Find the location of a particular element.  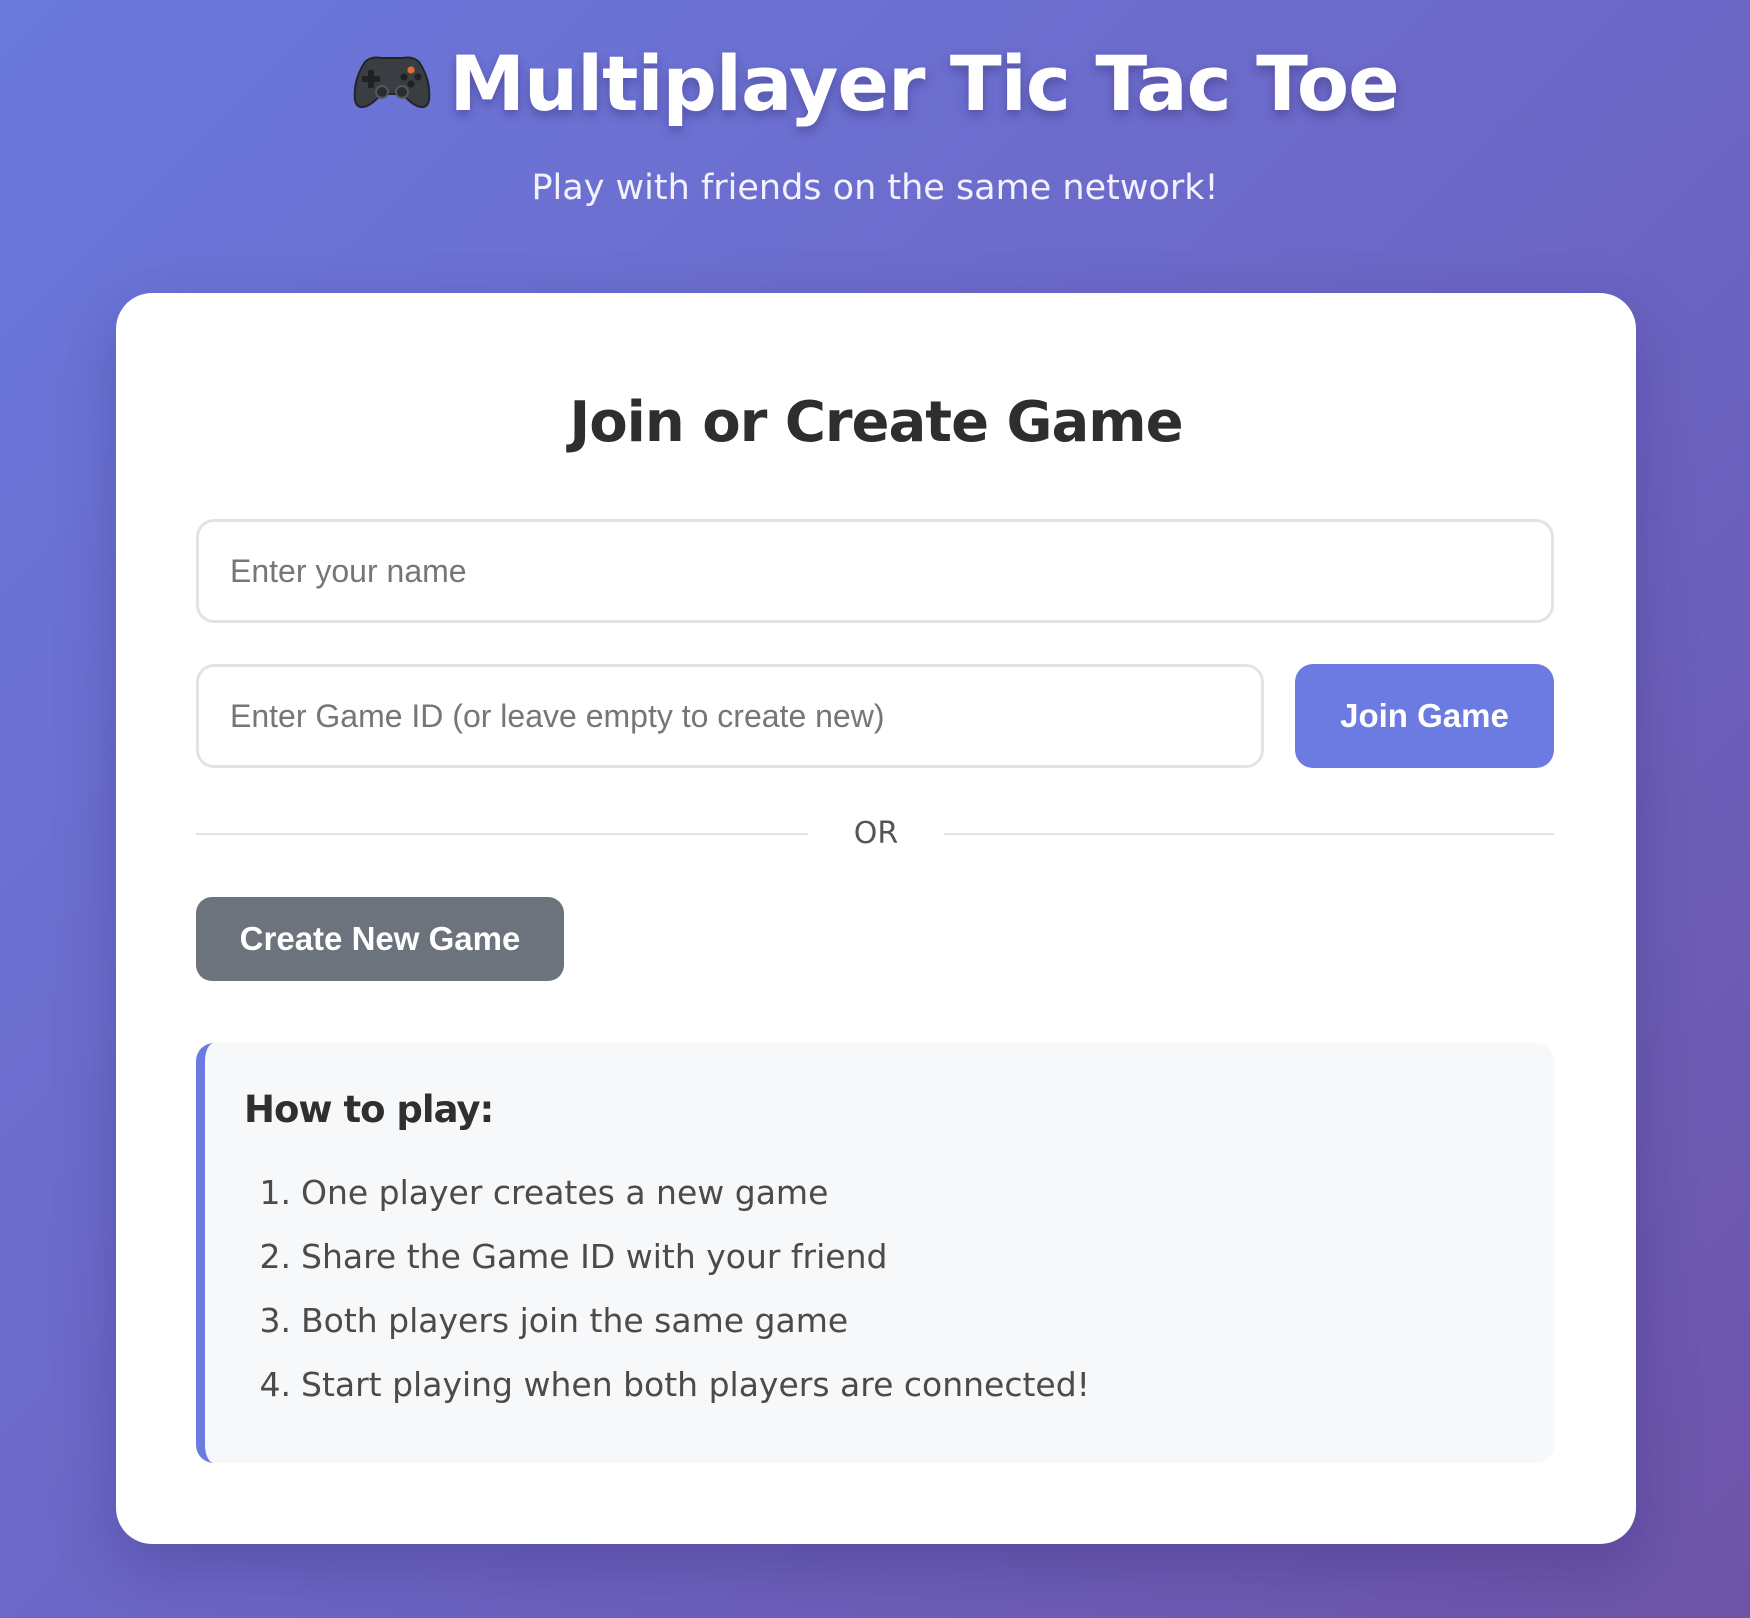

list-item: 3. Both players join the same game is located at coordinates (667, 1321).